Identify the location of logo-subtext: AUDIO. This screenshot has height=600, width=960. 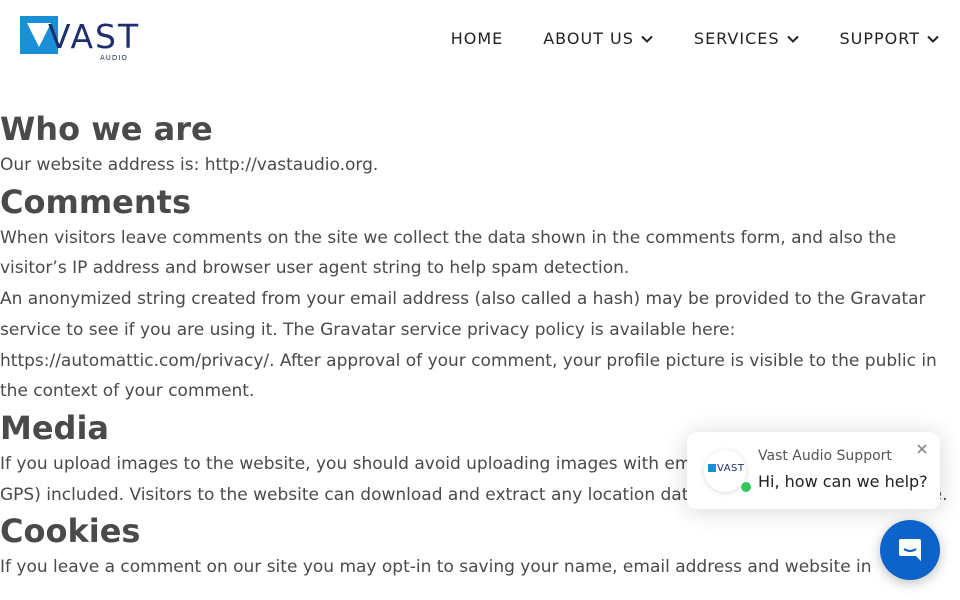
(114, 58).